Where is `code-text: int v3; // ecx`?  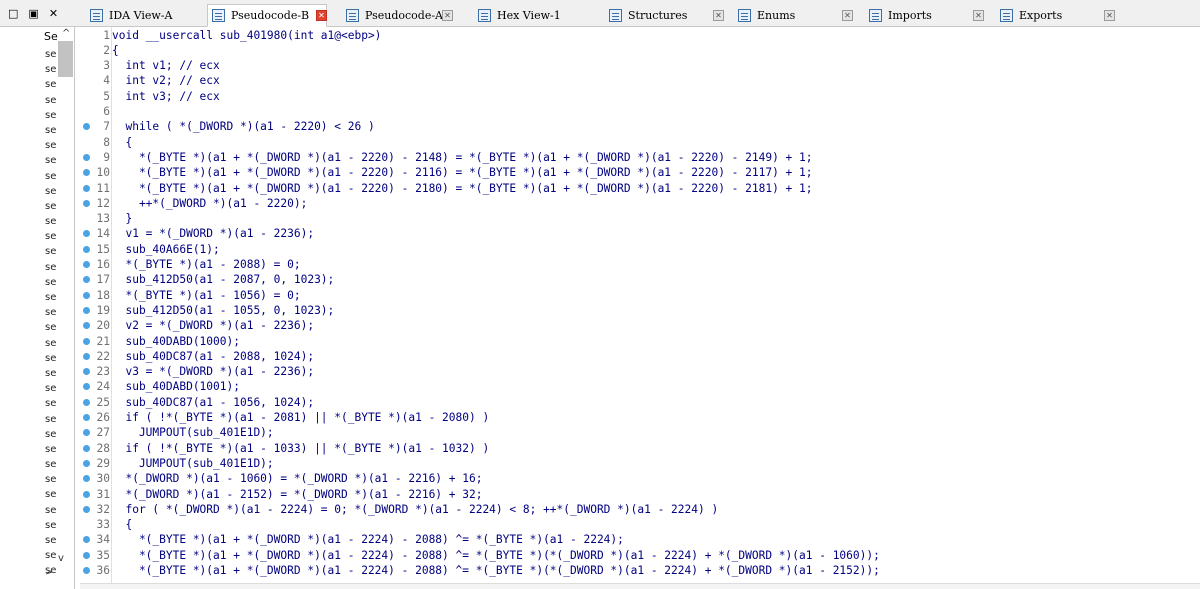 code-text: int v3; // ecx is located at coordinates (165, 96).